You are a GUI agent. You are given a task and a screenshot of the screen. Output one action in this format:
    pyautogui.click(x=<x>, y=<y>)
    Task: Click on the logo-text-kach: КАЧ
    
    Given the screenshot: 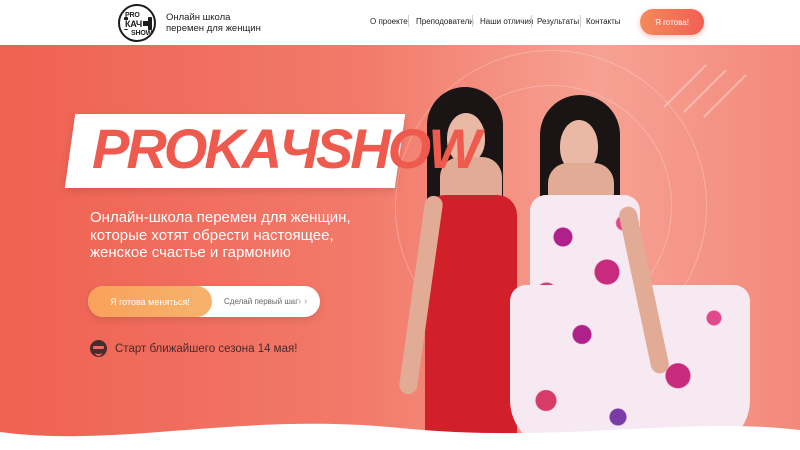 What is the action you would take?
    pyautogui.click(x=134, y=24)
    